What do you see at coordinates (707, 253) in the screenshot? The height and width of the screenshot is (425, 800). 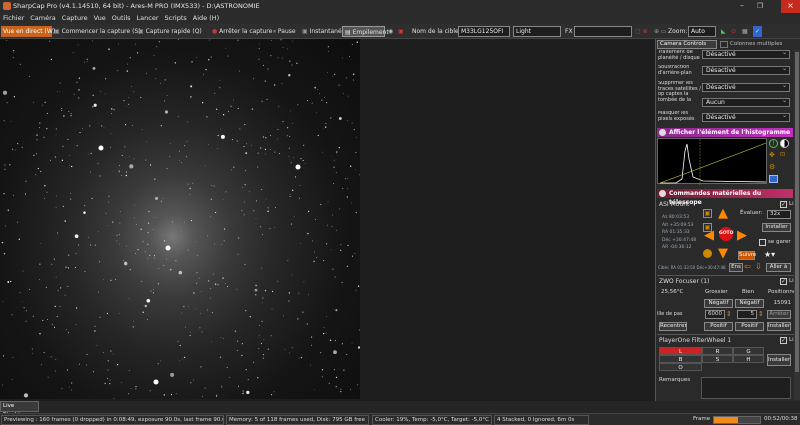 I see `park-icon` at bounding box center [707, 253].